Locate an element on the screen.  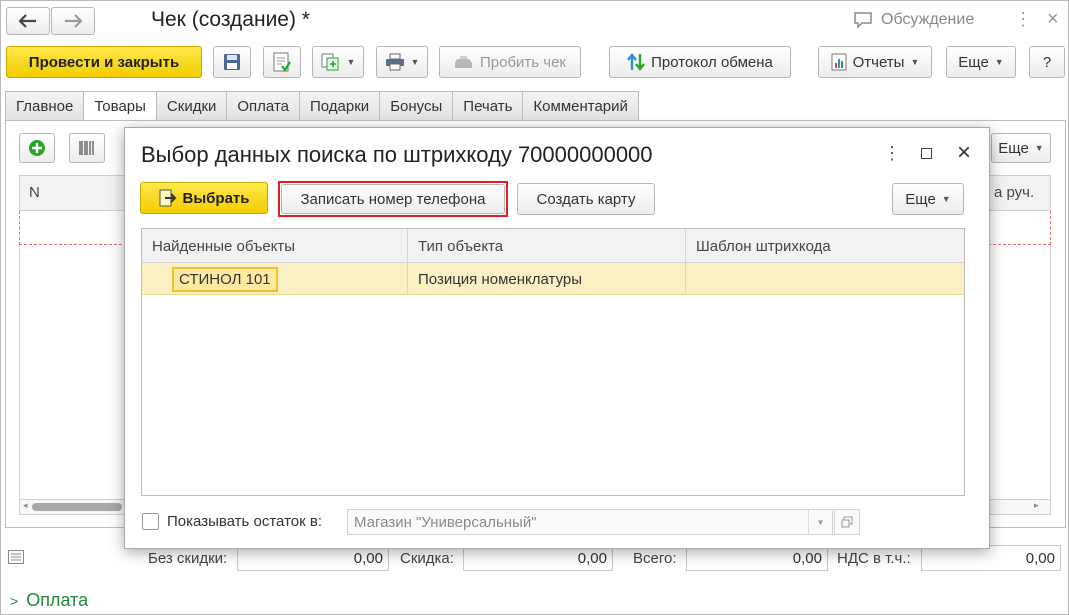
print-check-label: Пробить чек is located at coordinates (522, 62).